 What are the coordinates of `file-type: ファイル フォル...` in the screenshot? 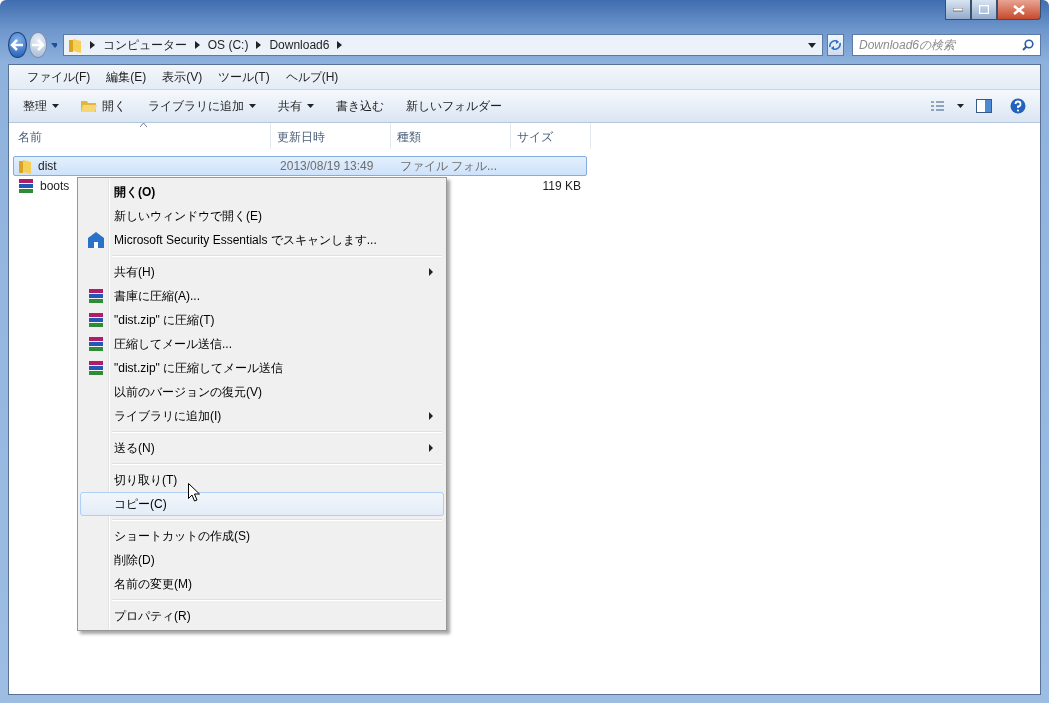 It's located at (448, 166).